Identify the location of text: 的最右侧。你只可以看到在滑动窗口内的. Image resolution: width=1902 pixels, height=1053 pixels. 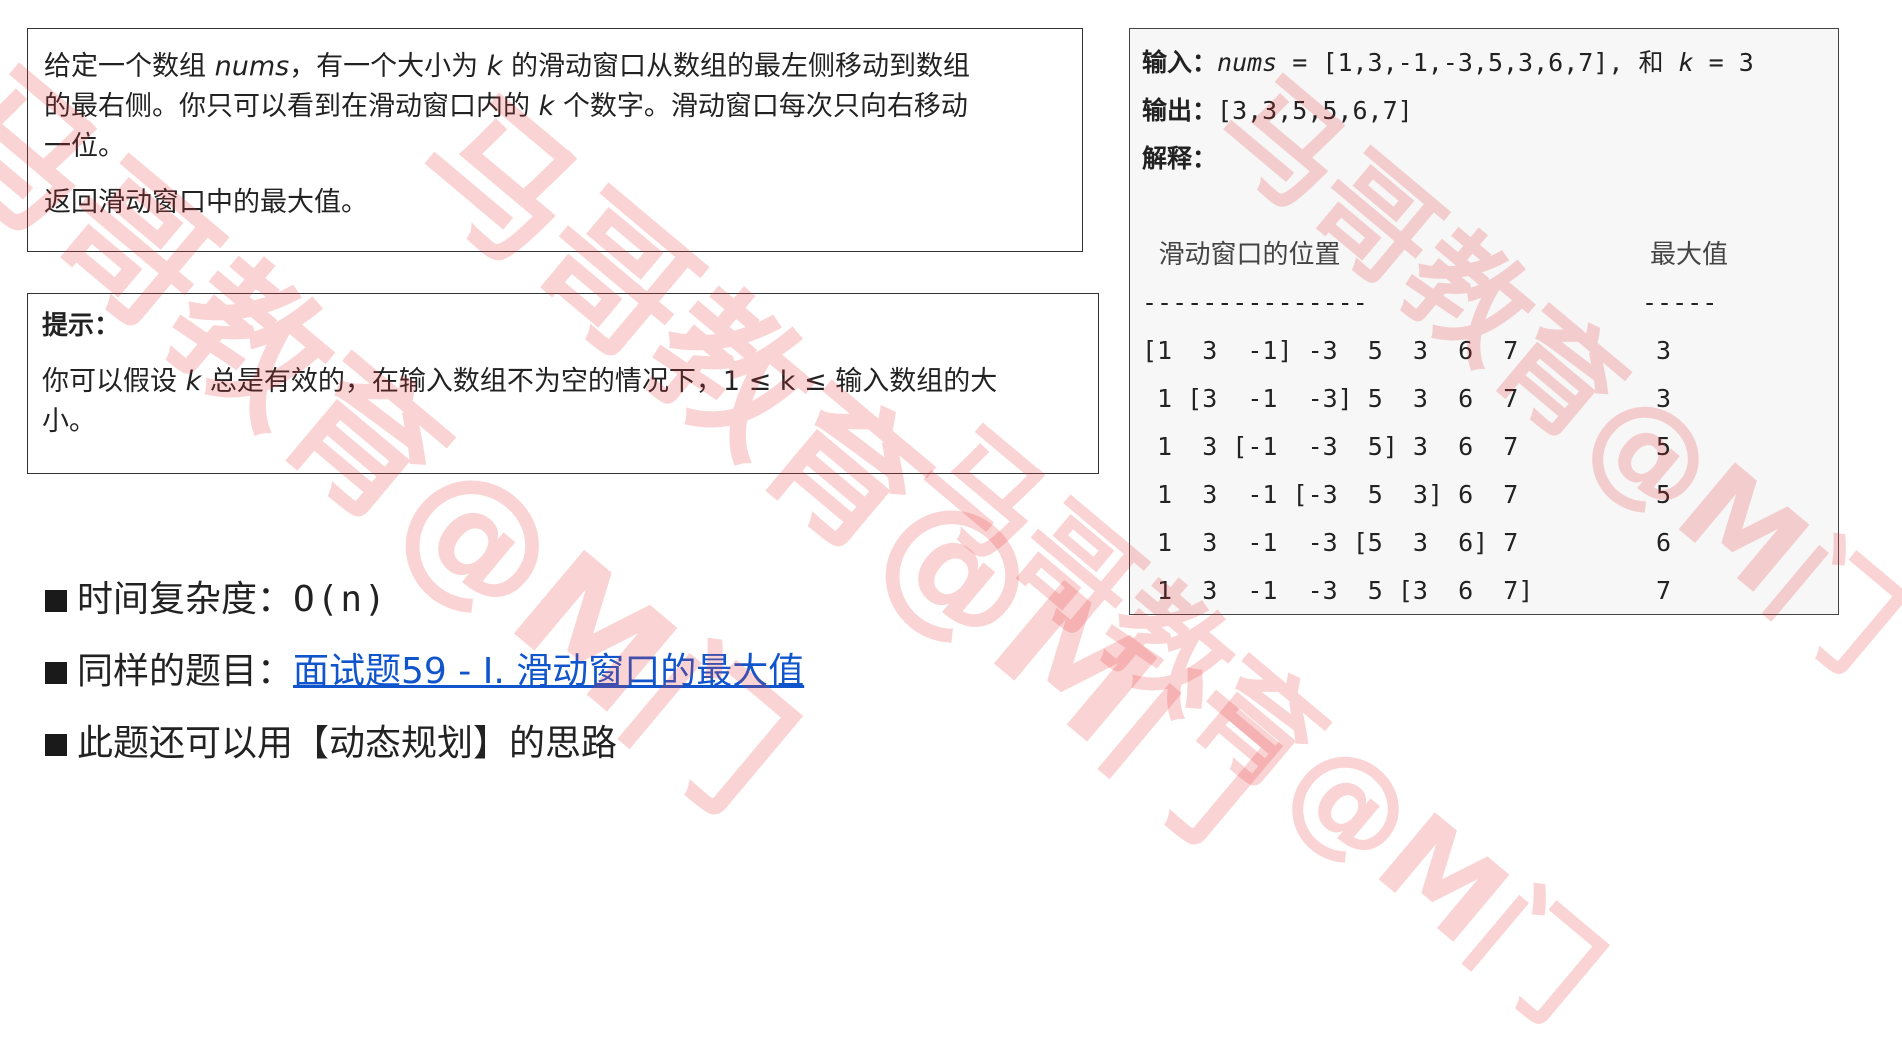
(291, 106).